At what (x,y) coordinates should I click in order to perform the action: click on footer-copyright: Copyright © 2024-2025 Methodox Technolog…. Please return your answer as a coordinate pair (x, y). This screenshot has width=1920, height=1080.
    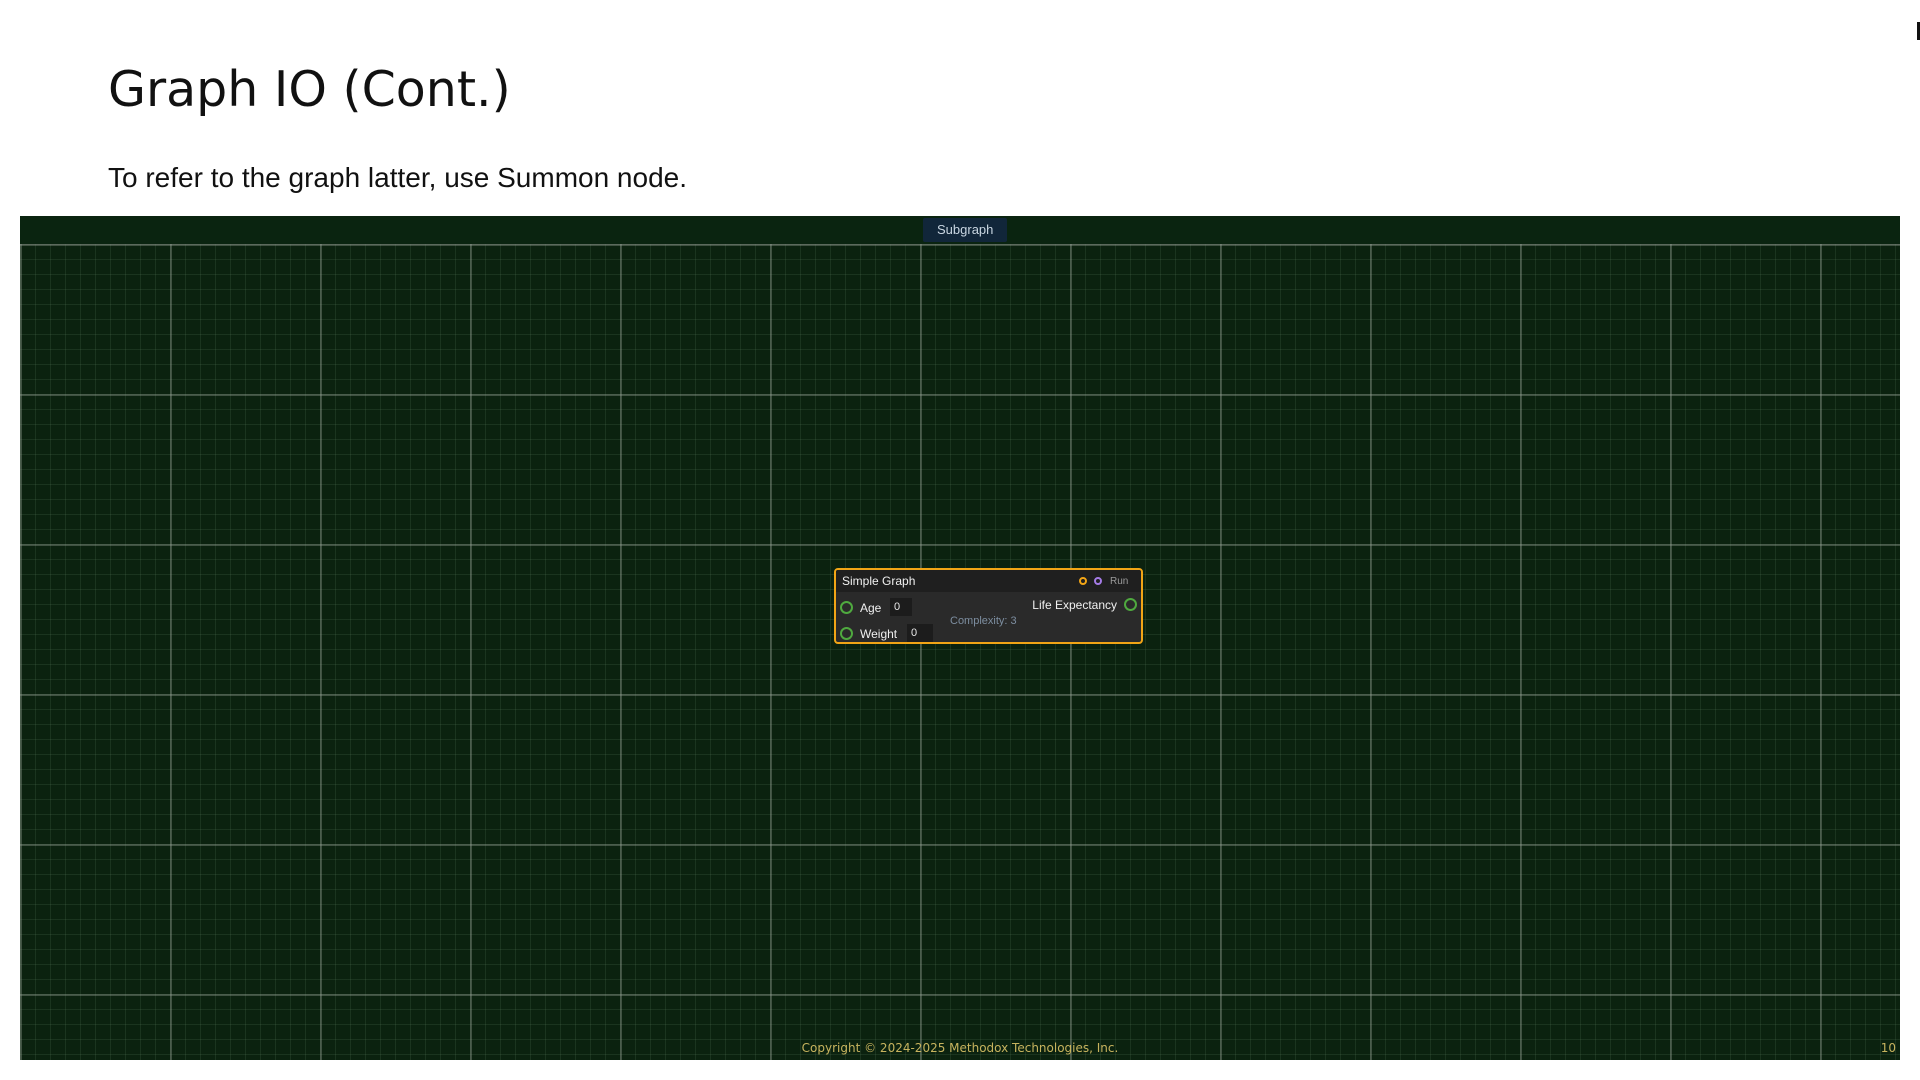
    Looking at the image, I should click on (960, 1048).